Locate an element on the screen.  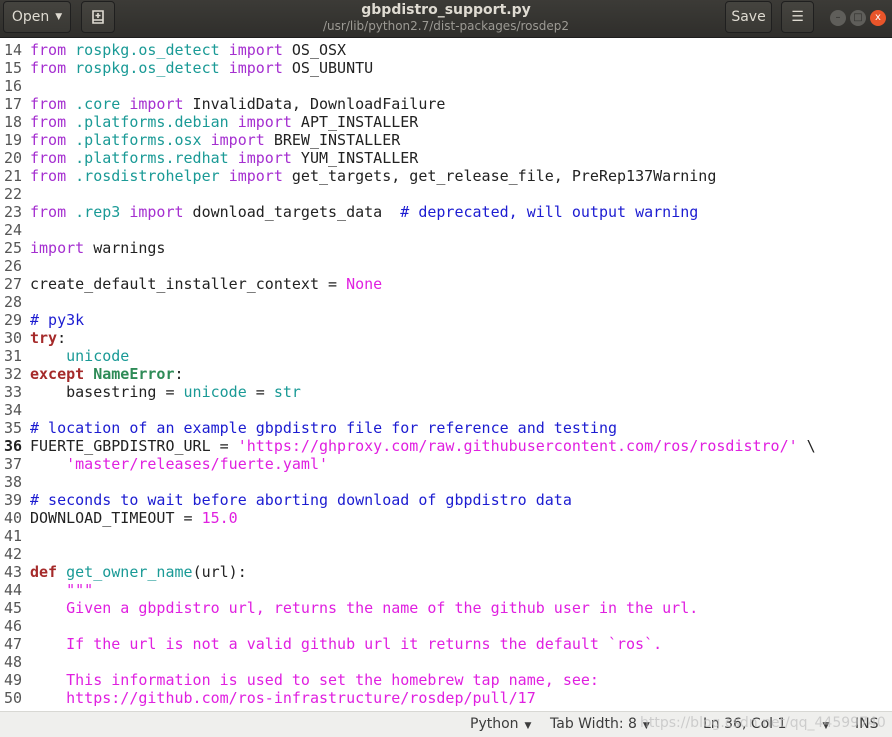
code-line: 29 # py3k is located at coordinates (446, 320).